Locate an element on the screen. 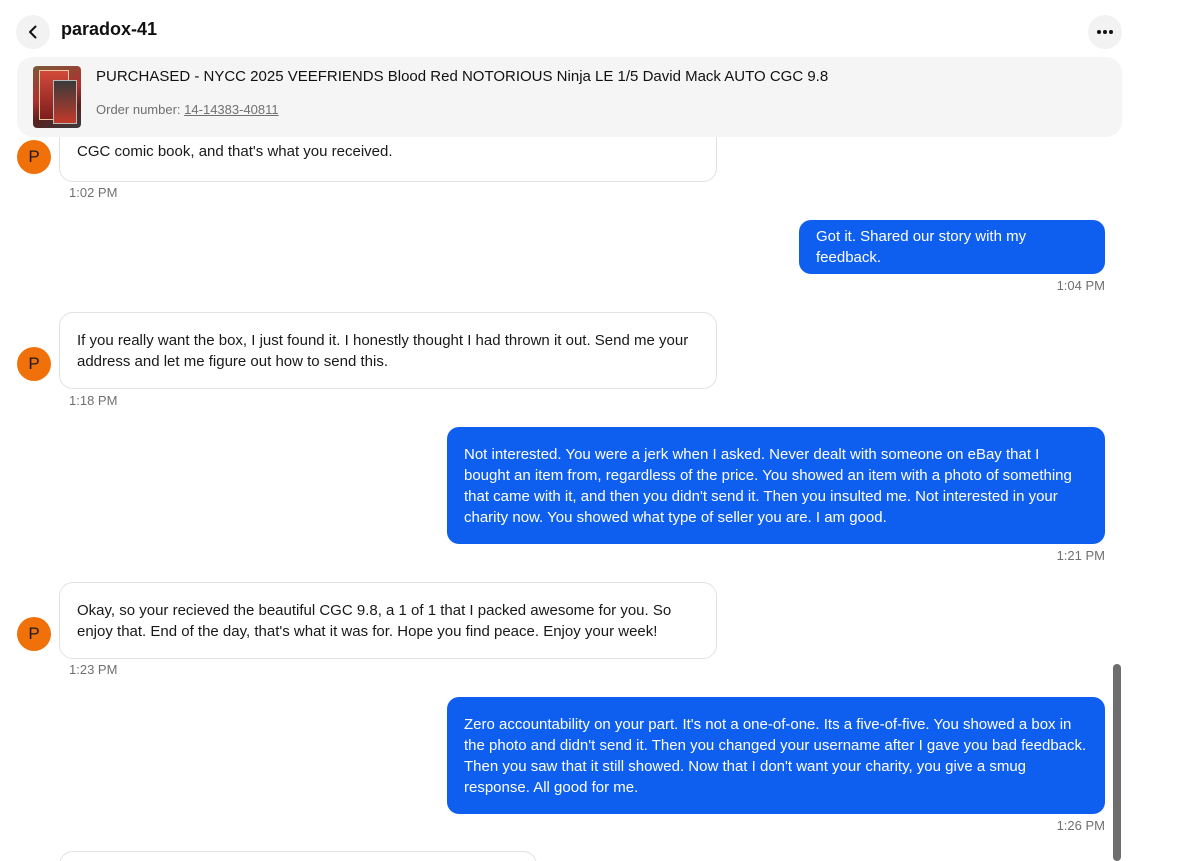  message-timestamp: 1:02 PM is located at coordinates (93, 192).